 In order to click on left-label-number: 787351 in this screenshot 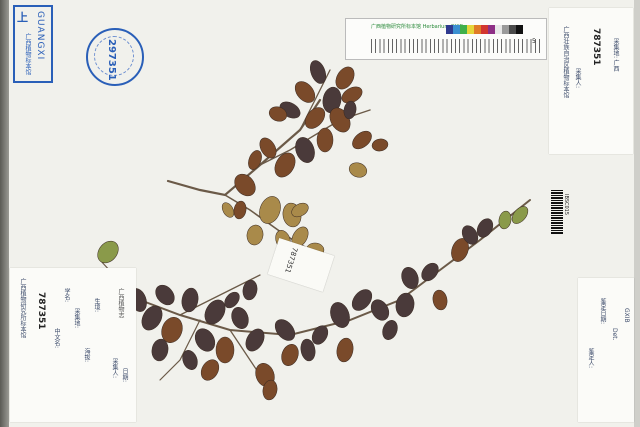, I will do `click(41, 311)`.